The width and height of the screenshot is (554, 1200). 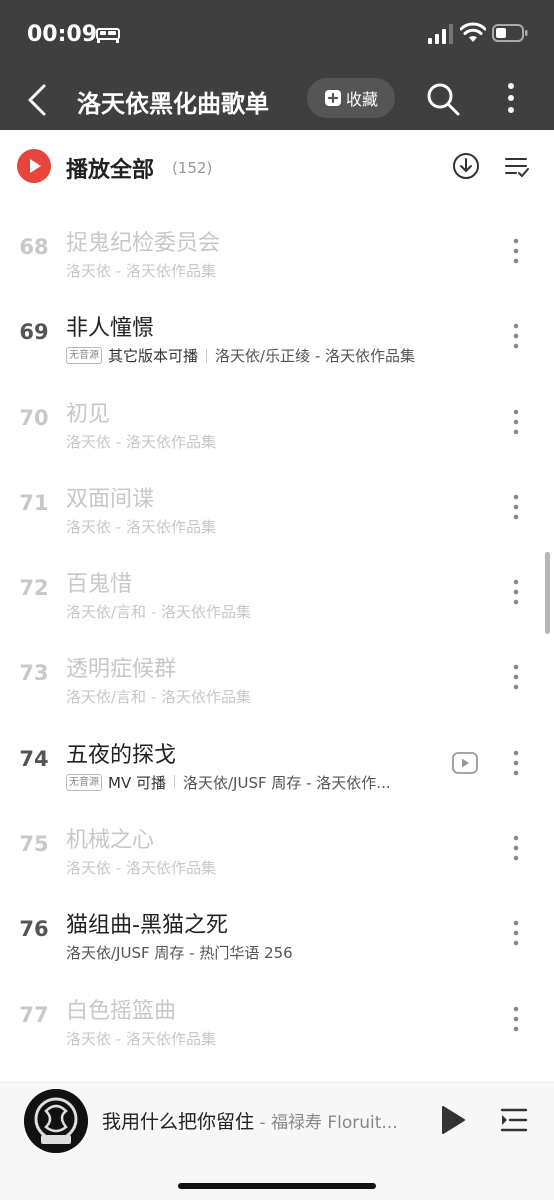 I want to click on song-artist-album: 洛天依/乐正绫 - 洛天依作品集, so click(x=315, y=356).